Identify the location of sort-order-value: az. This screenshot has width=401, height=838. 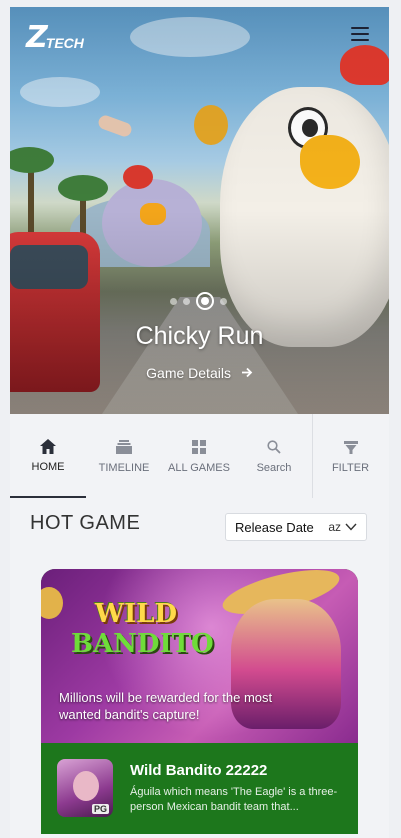
(334, 527).